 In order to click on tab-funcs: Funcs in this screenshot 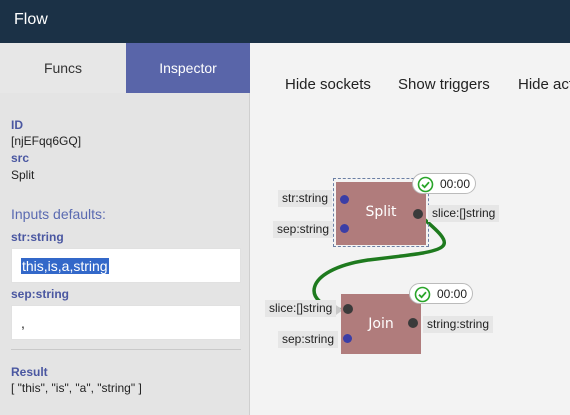, I will do `click(63, 68)`.